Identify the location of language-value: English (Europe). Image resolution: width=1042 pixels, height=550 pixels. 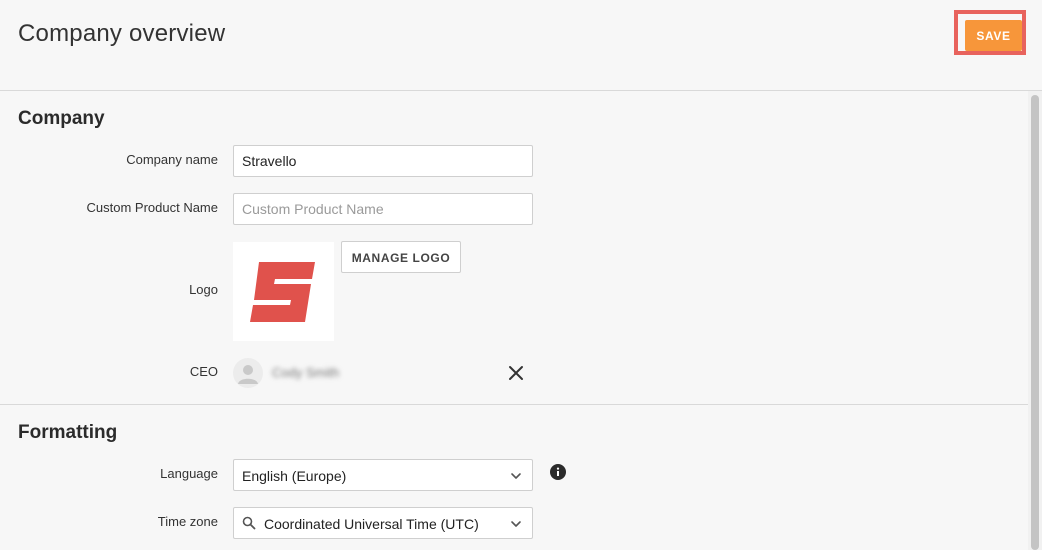
(294, 476).